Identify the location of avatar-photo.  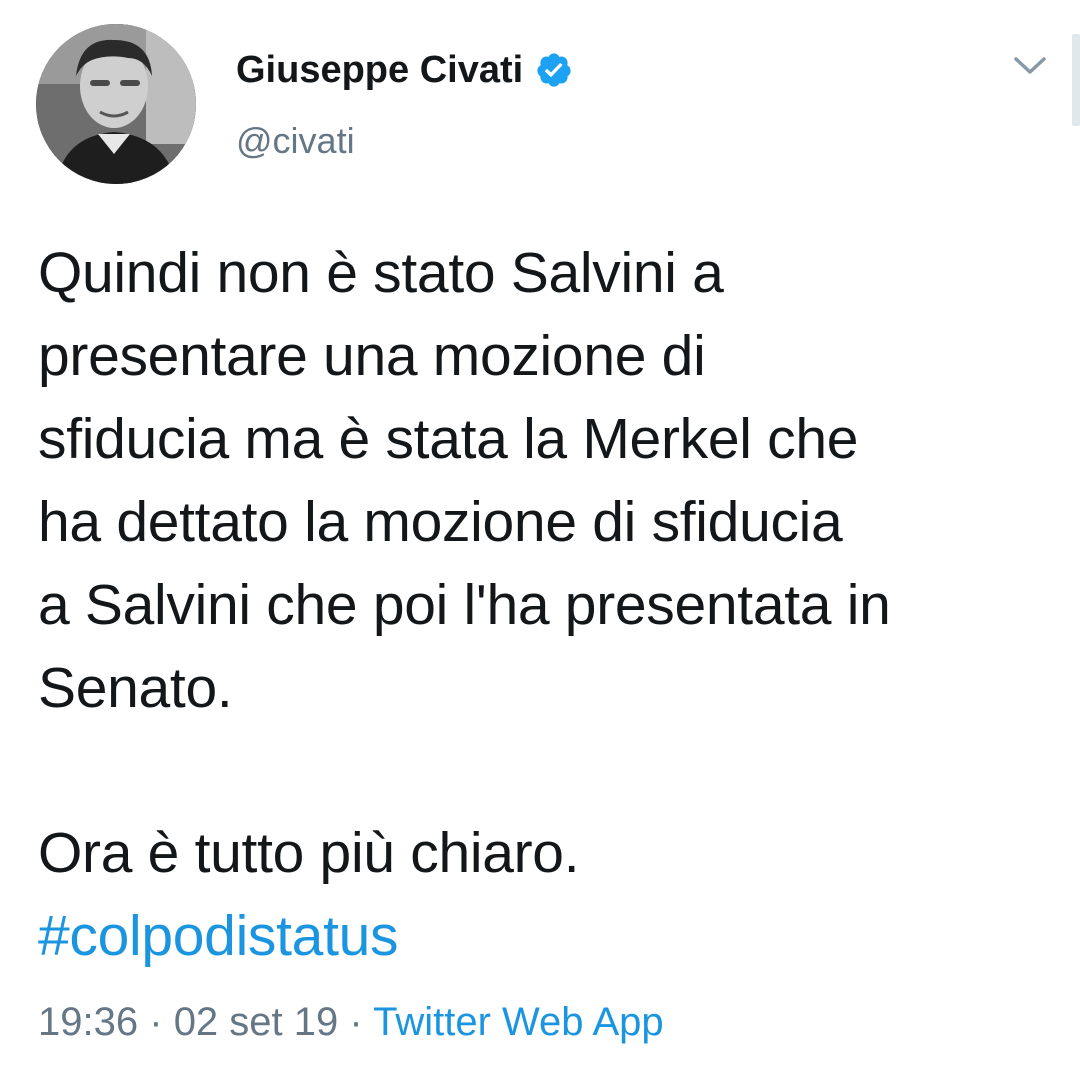
(116, 104).